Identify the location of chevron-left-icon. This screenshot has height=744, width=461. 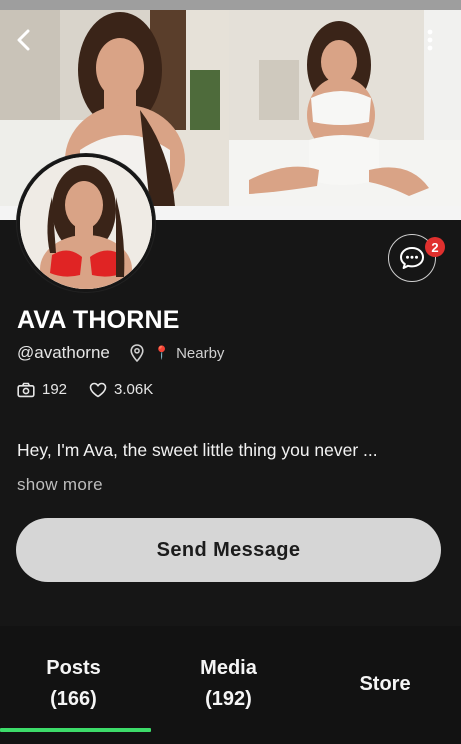
(23, 40).